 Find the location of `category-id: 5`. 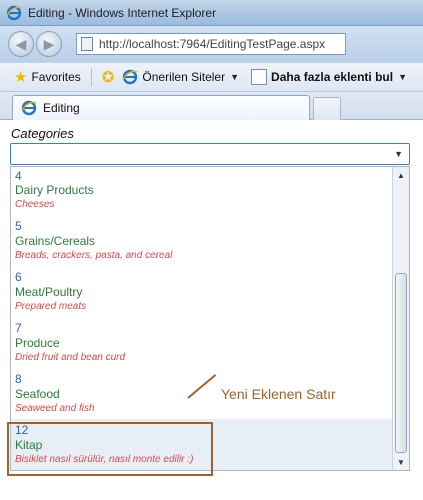

category-id: 5 is located at coordinates (18, 226).